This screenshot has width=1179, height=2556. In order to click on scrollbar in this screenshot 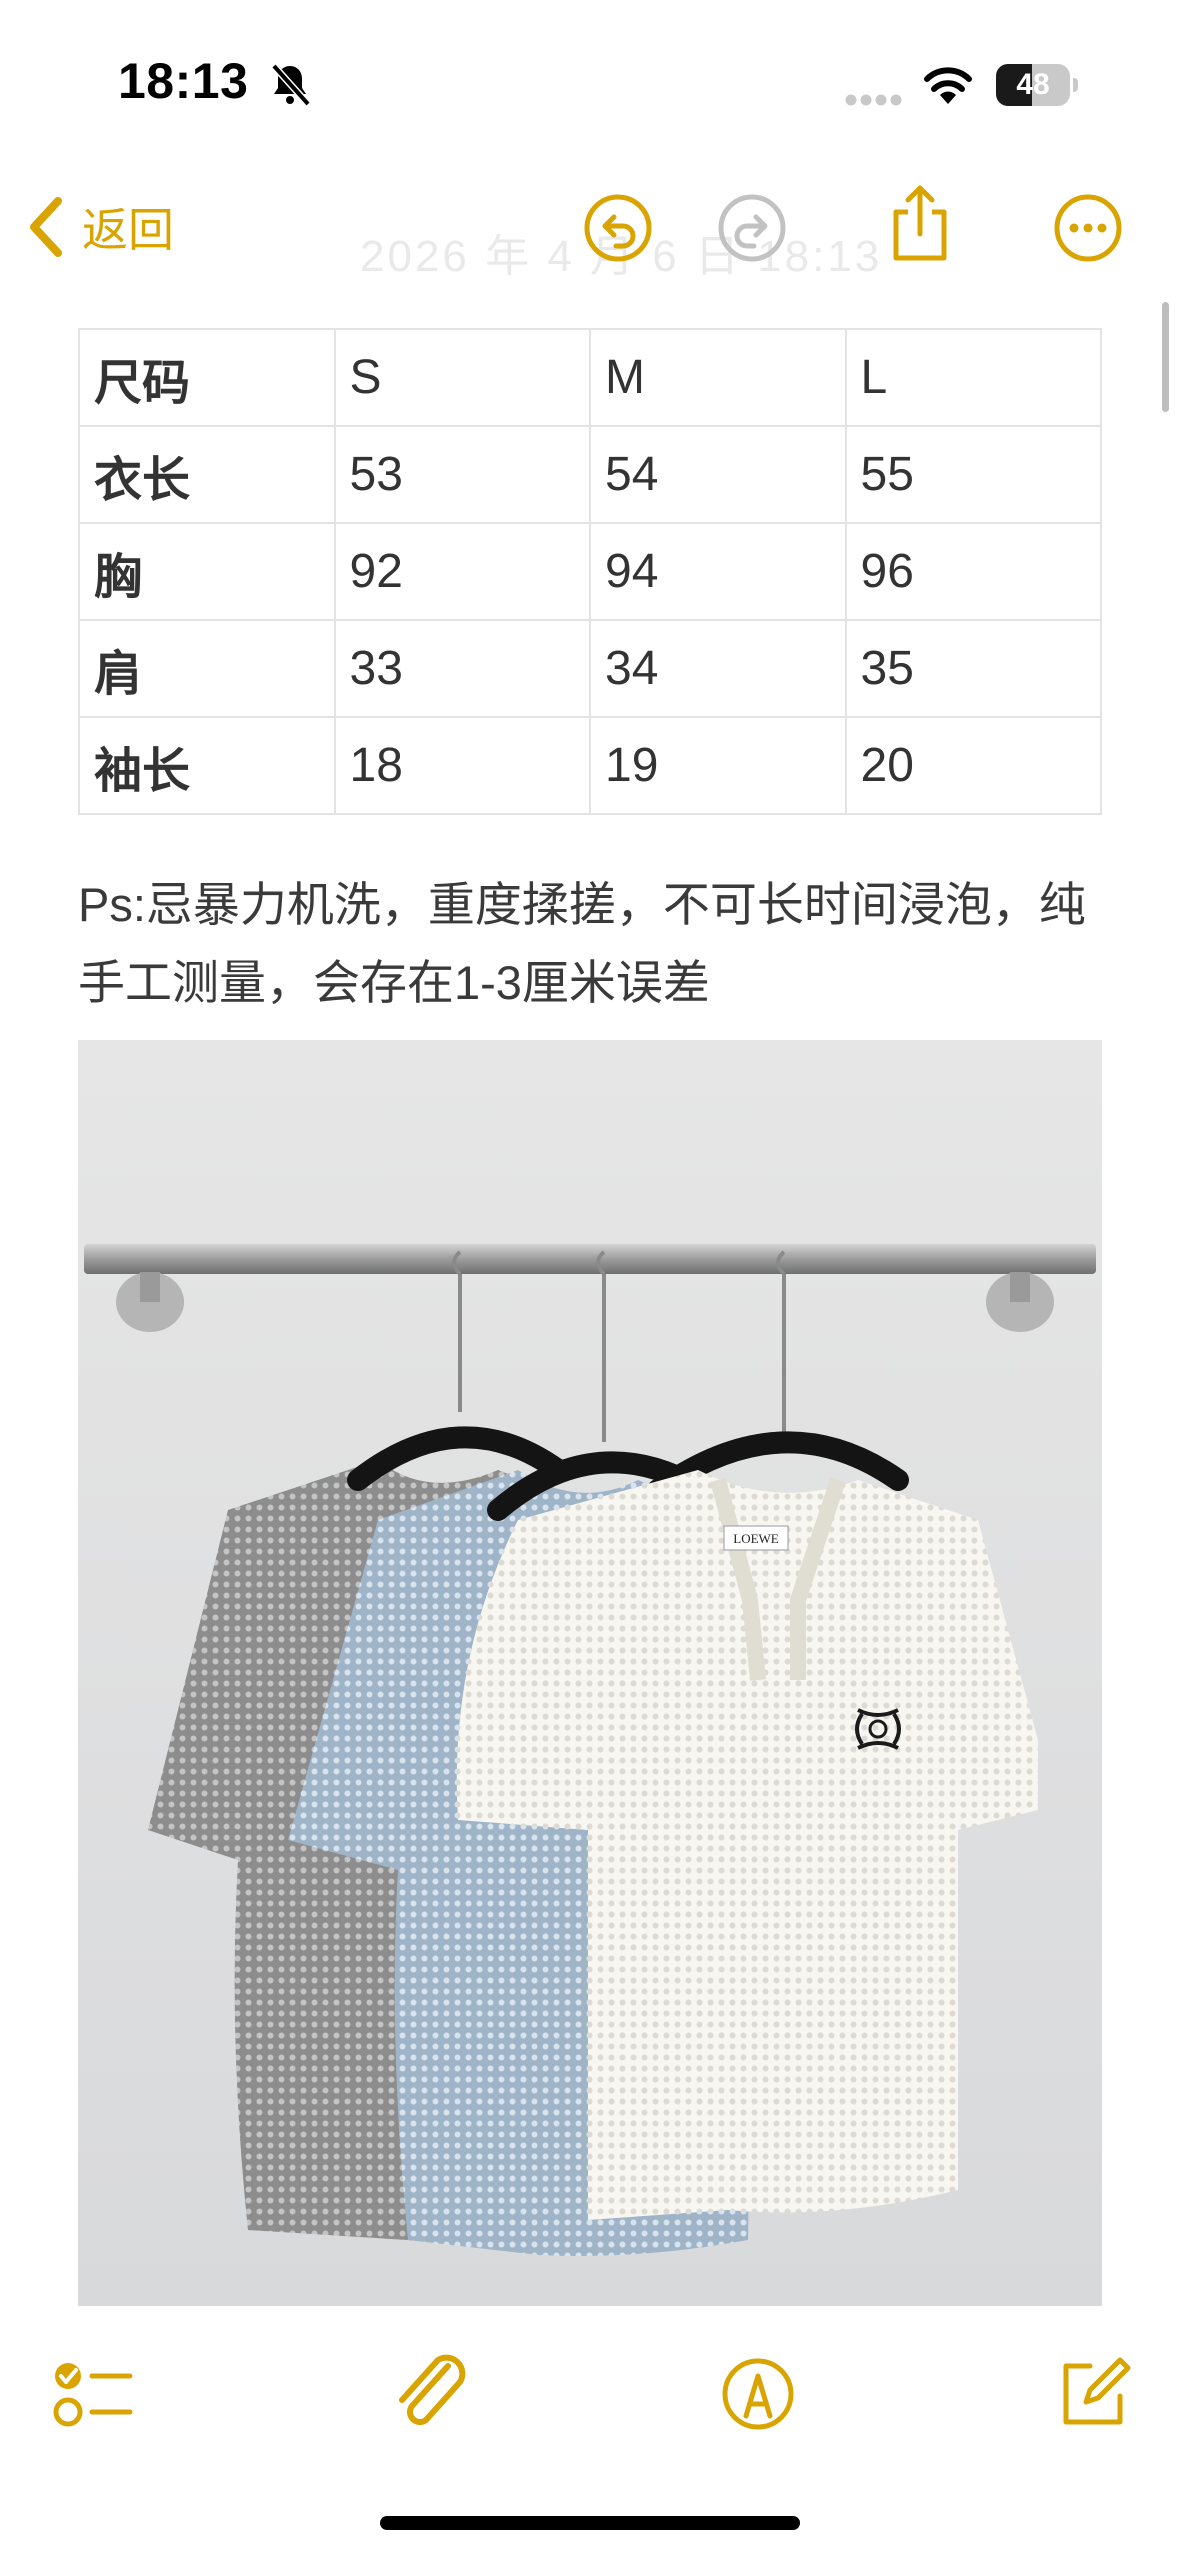, I will do `click(1165, 357)`.